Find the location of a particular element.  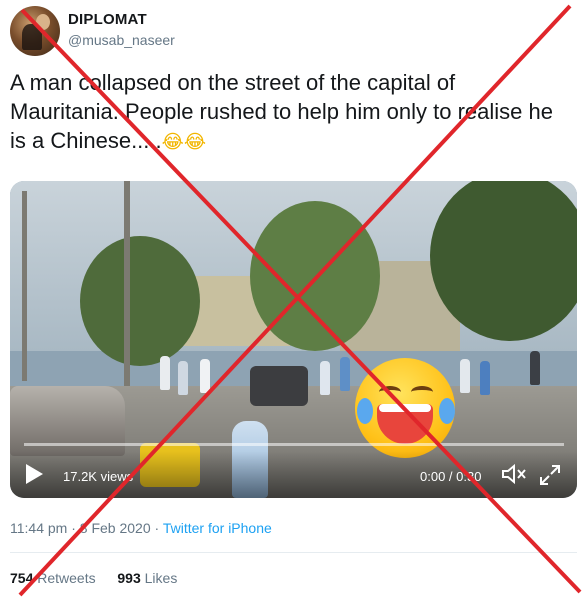

avatar is located at coordinates (35, 31).